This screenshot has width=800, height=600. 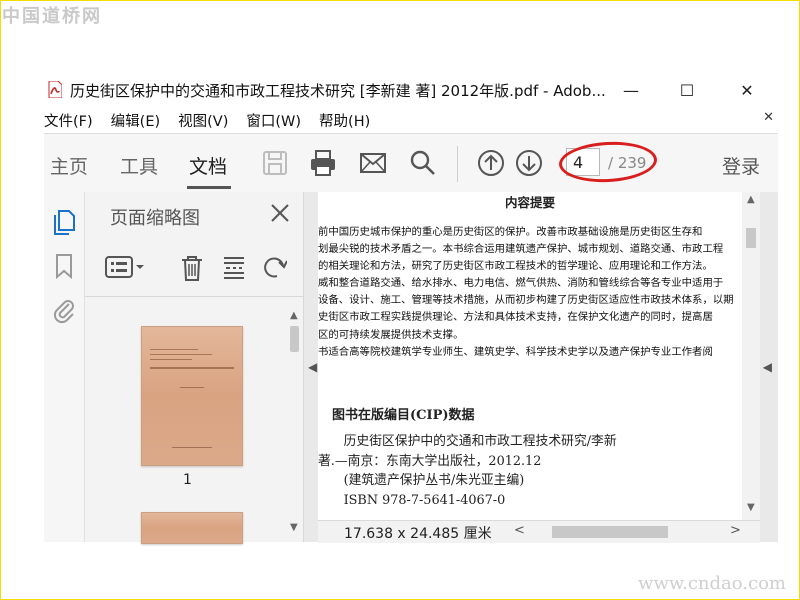 What do you see at coordinates (747, 90) in the screenshot?
I see `close-window-button: ✕` at bounding box center [747, 90].